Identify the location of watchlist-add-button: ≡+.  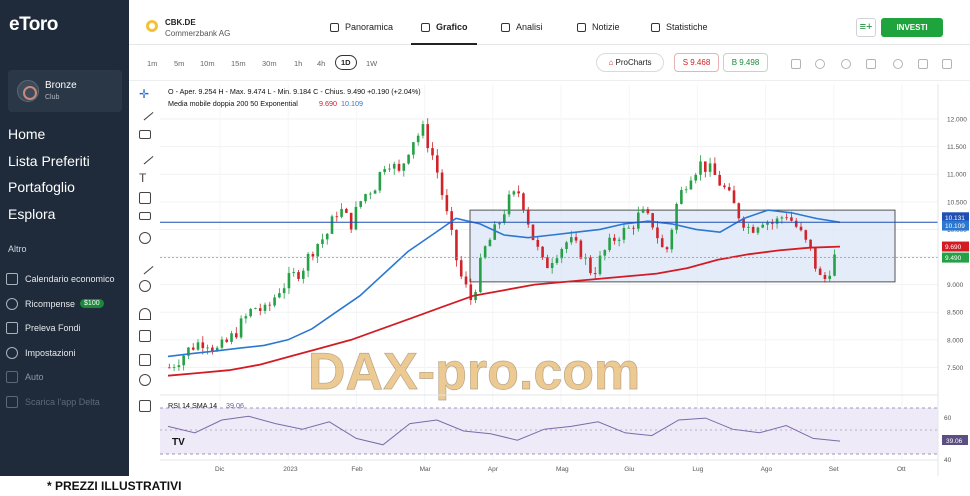
(866, 27).